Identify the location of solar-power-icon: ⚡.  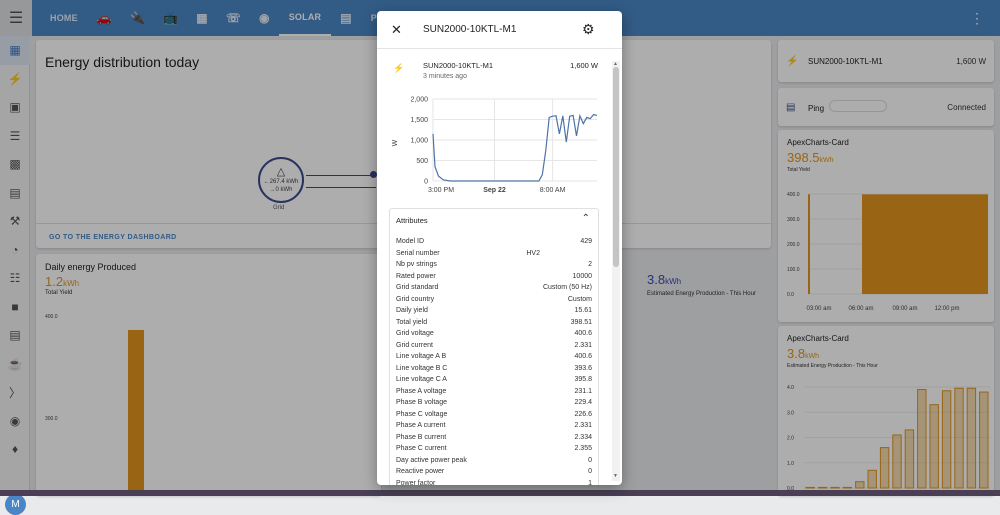
(399, 68).